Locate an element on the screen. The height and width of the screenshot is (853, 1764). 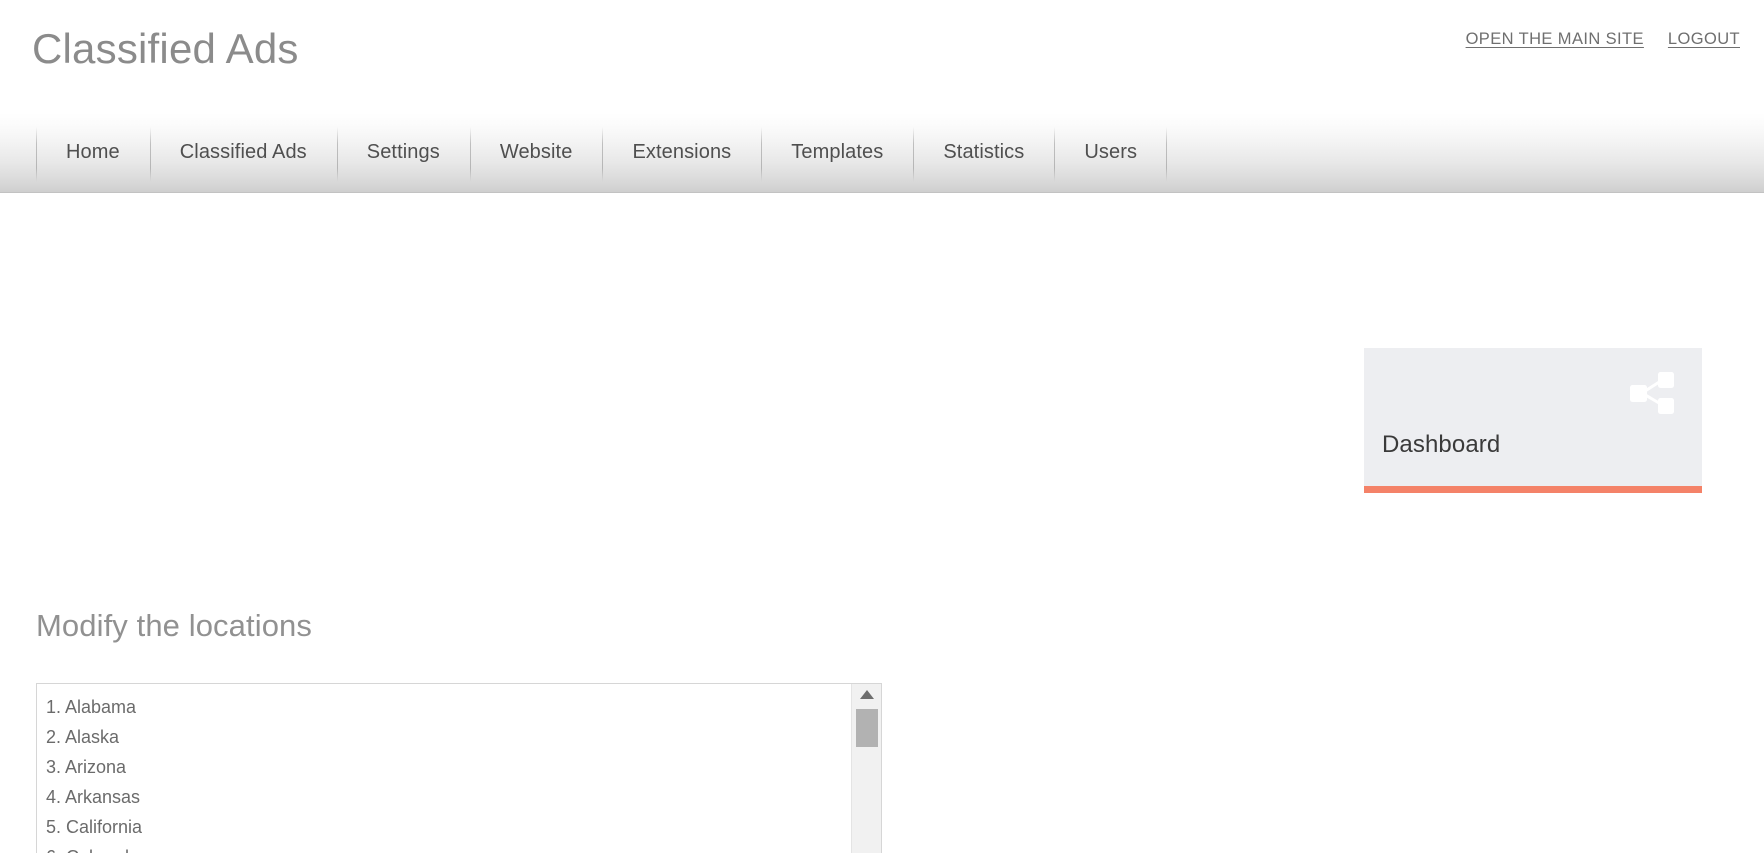
open-main-site-link: OPEN THE MAIN SITE is located at coordinates (1555, 39).